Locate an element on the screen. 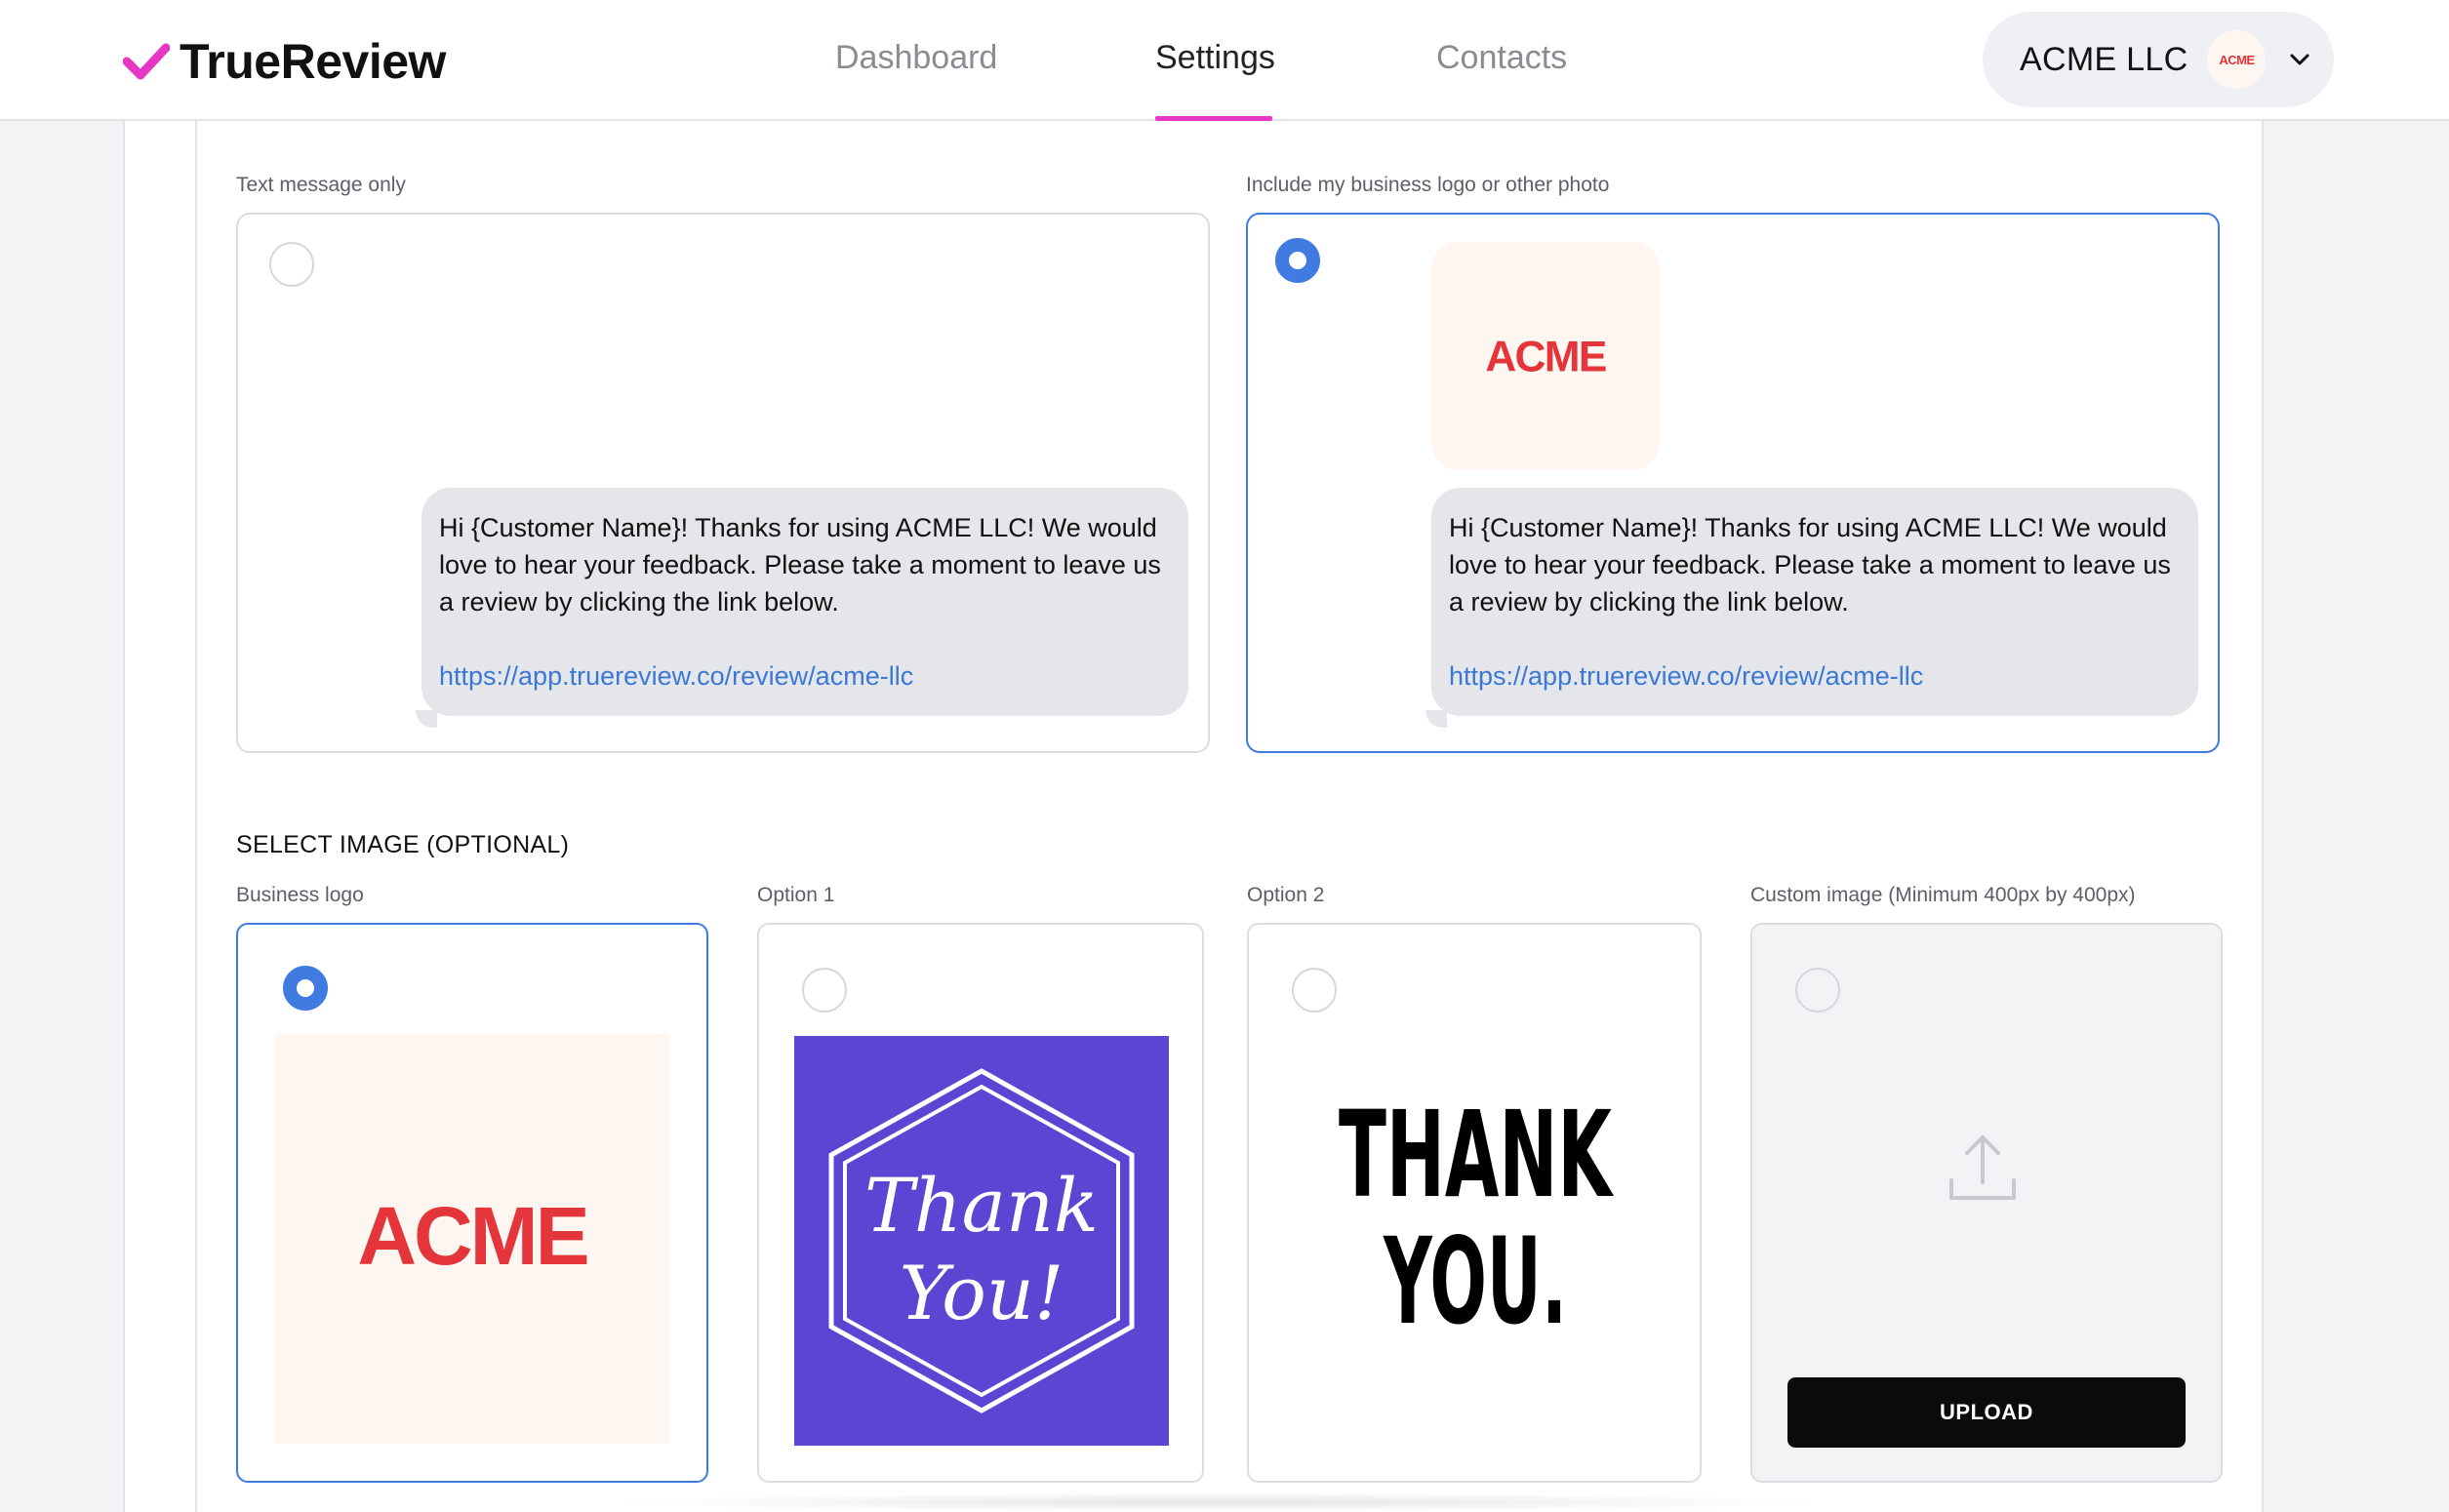  image-option-label-custom: Custom image (Minimum 400px by 400px) is located at coordinates (1943, 895).